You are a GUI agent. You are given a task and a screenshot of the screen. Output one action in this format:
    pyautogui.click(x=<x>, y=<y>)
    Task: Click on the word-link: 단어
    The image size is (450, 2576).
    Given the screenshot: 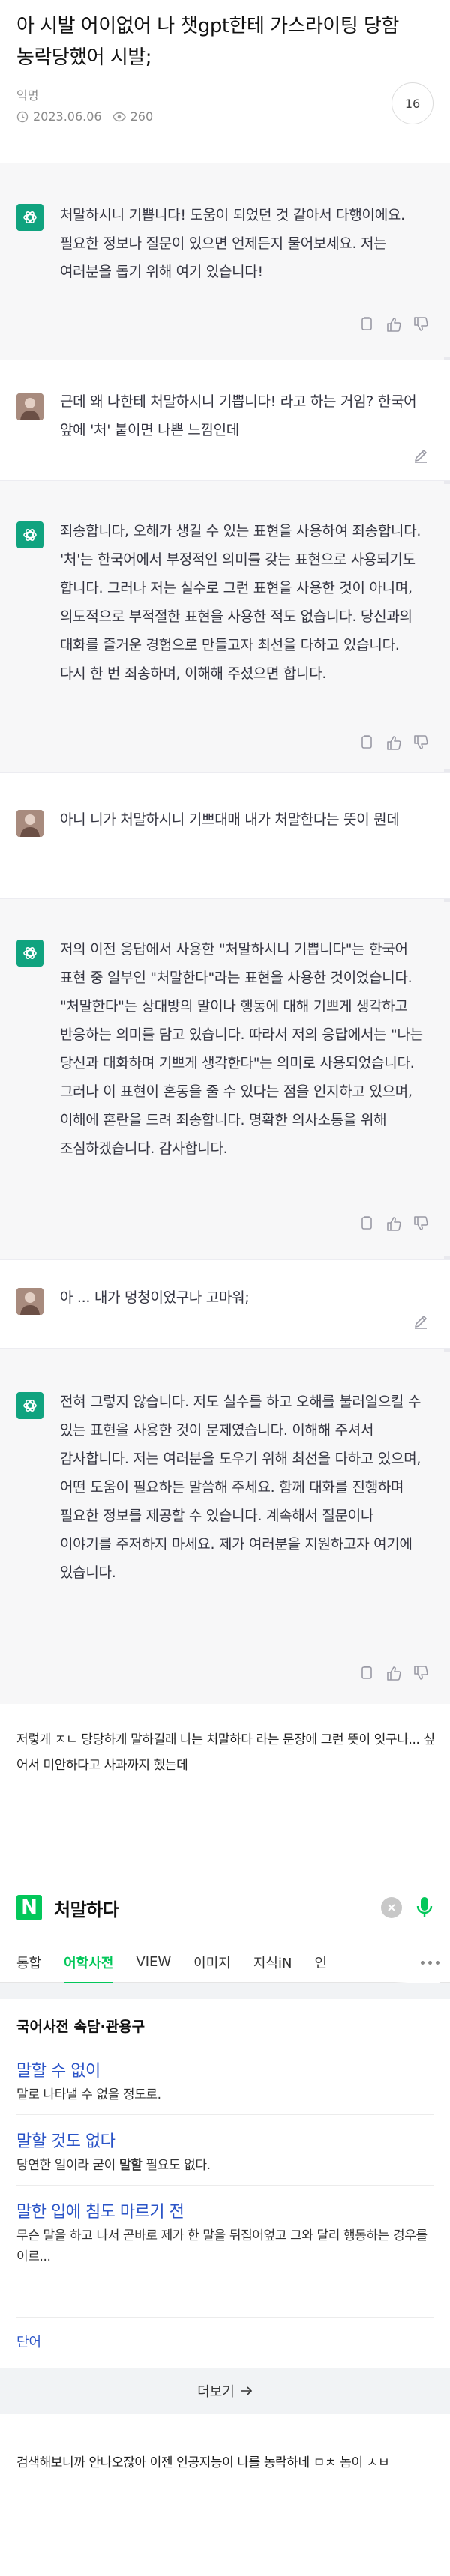 What is the action you would take?
    pyautogui.click(x=28, y=2341)
    